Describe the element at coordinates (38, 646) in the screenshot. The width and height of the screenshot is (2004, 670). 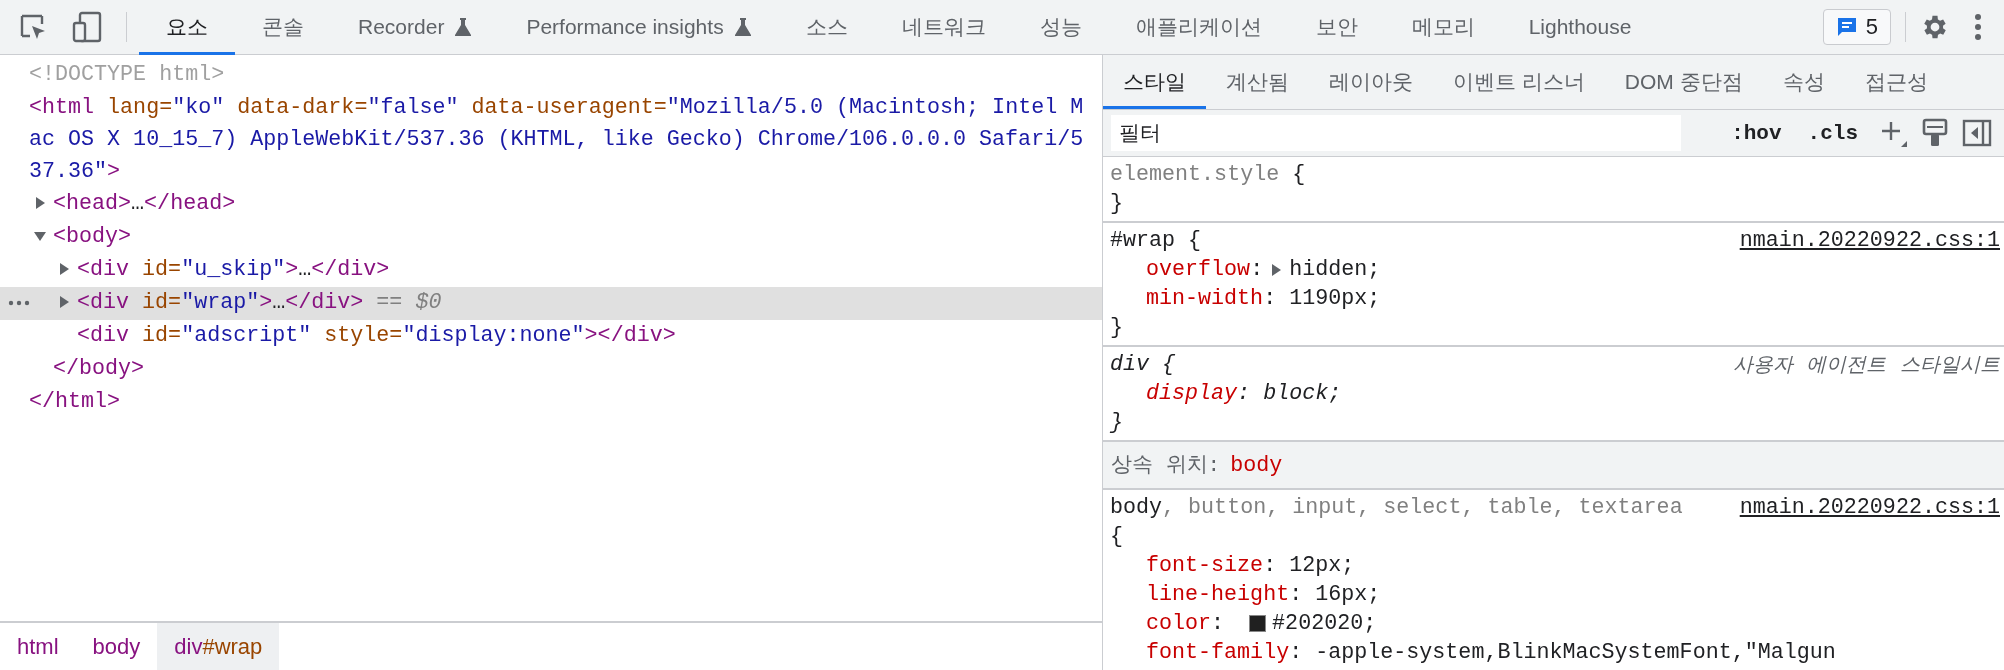
I see `breadcrumb: html` at that location.